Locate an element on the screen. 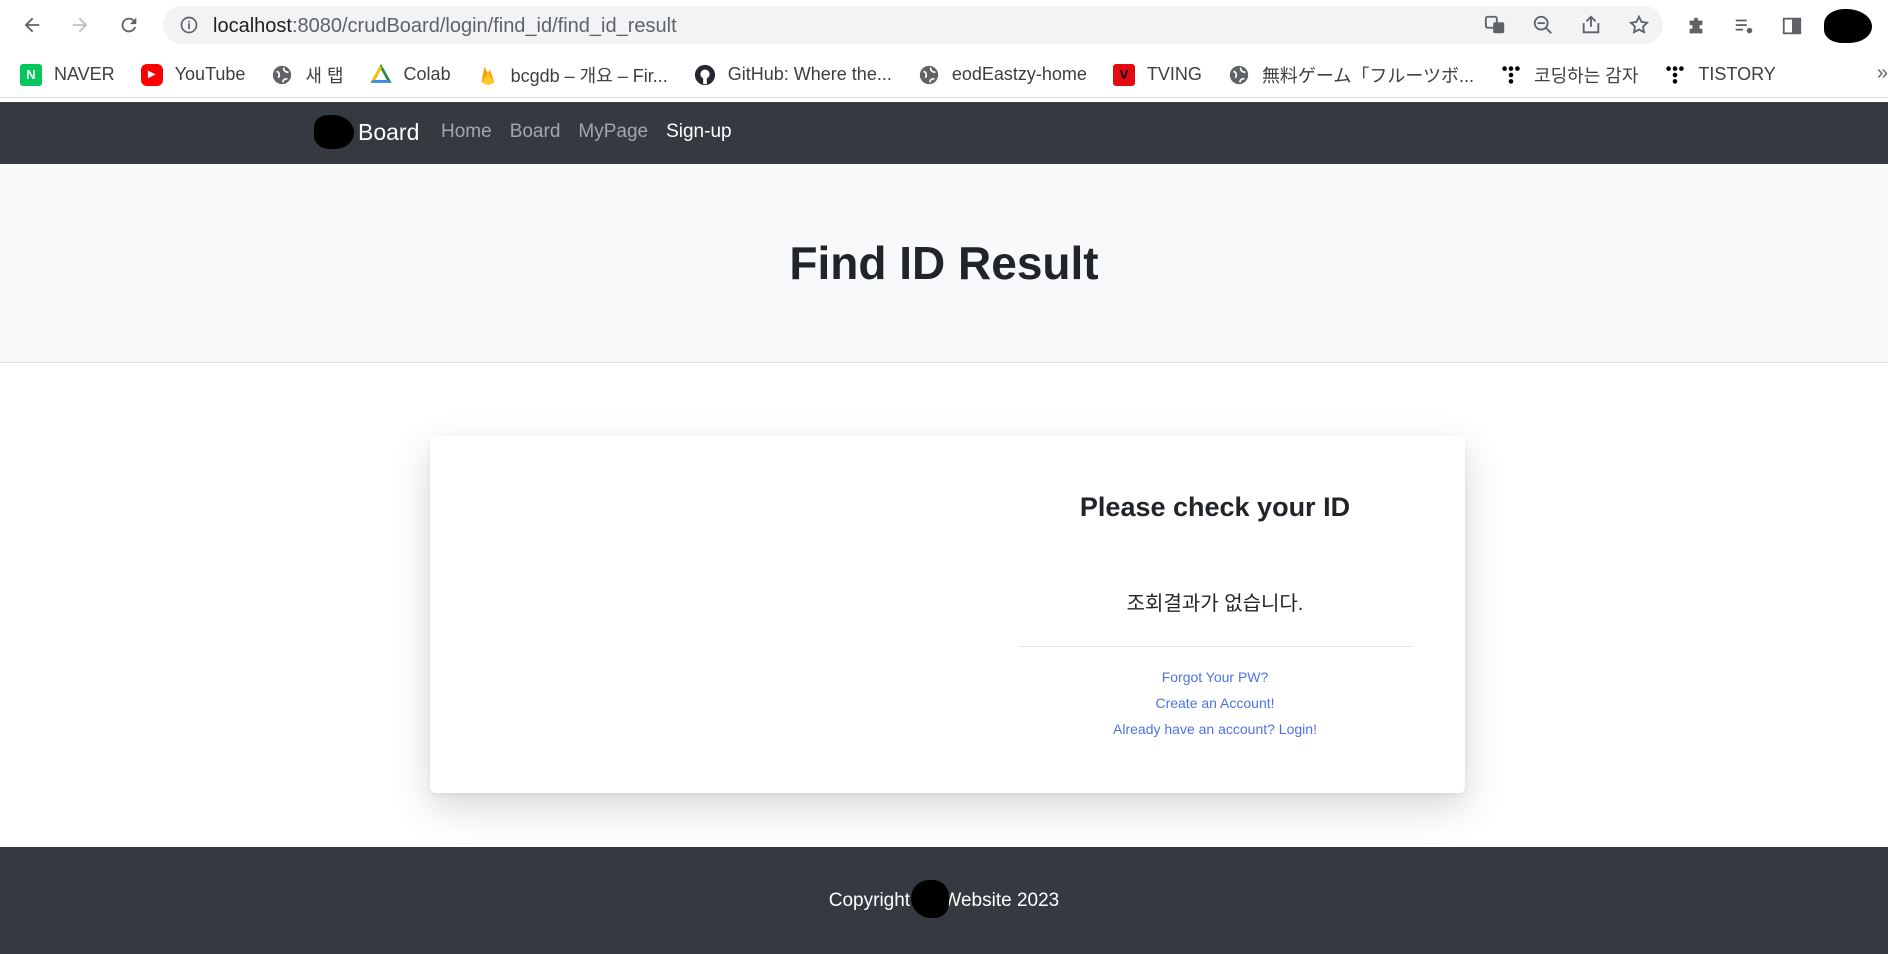  bookmark-label: TISTORY is located at coordinates (1737, 74).